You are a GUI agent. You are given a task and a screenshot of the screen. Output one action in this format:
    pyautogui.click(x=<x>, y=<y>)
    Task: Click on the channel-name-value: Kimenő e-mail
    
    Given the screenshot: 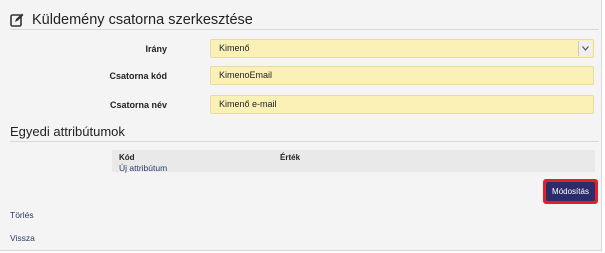 What is the action you would take?
    pyautogui.click(x=248, y=104)
    